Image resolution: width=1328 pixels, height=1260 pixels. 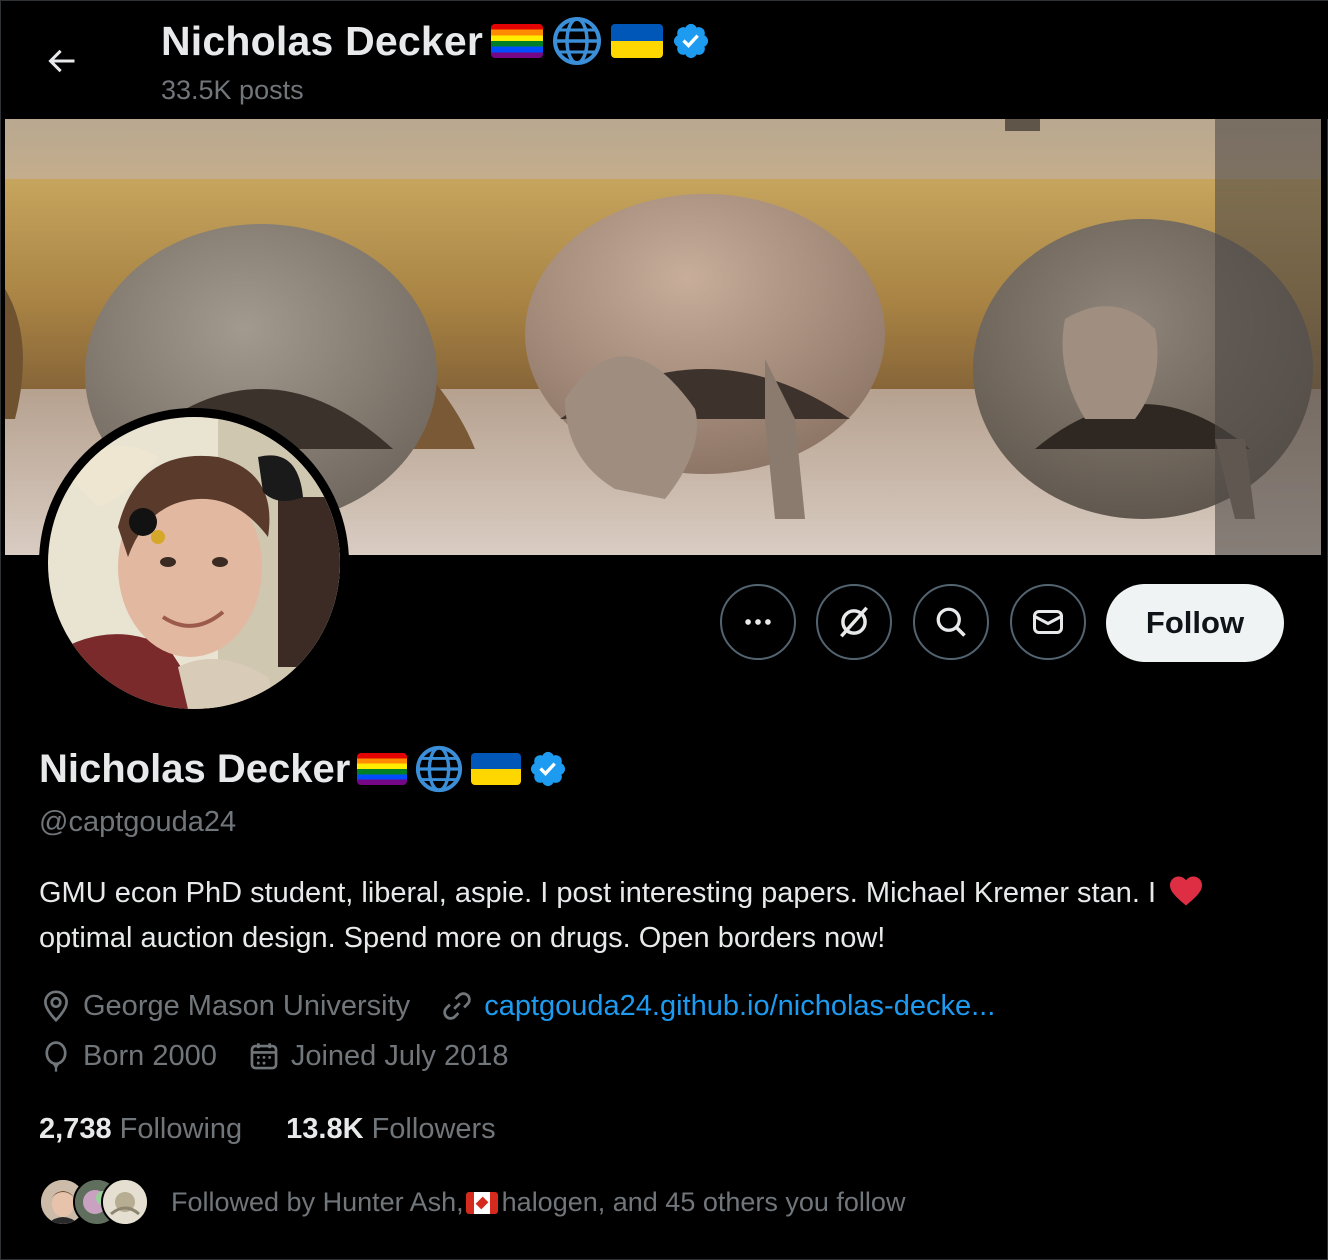 What do you see at coordinates (56, 1056) in the screenshot?
I see `balloon-icon` at bounding box center [56, 1056].